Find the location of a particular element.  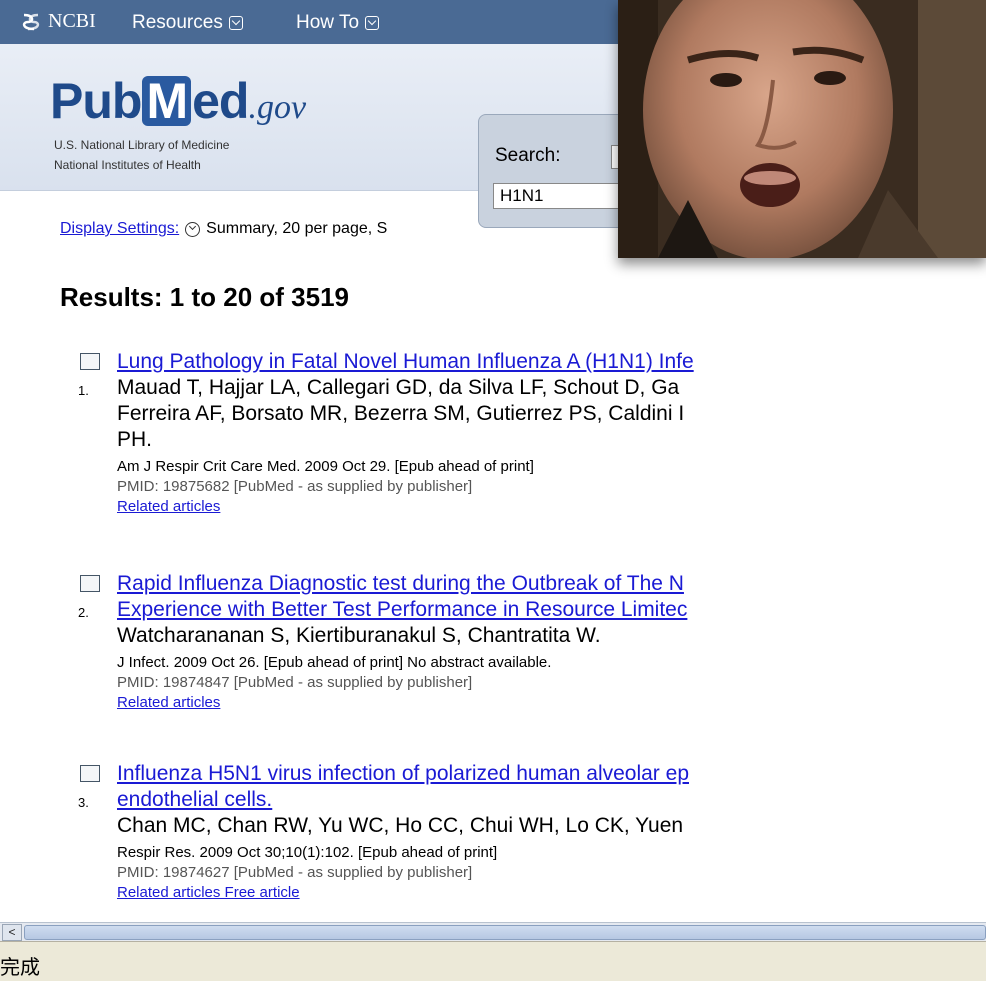

display-settings-value: Summary, 20 per page, S is located at coordinates (297, 228).